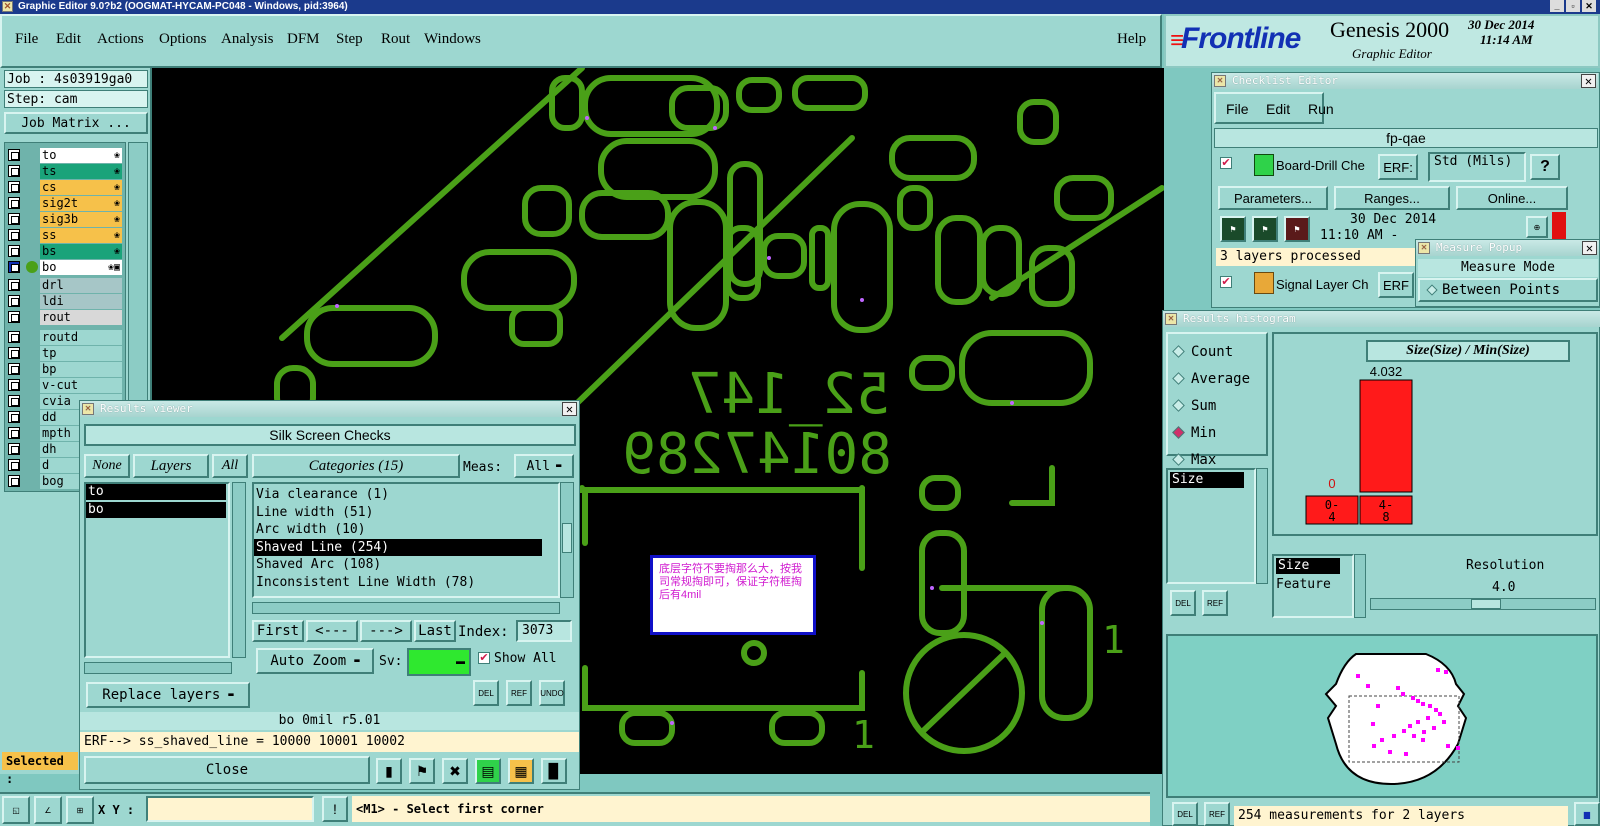 This screenshot has width=1600, height=826. What do you see at coordinates (168, 695) in the screenshot?
I see `replace-layers-select: Replace layers ▬` at bounding box center [168, 695].